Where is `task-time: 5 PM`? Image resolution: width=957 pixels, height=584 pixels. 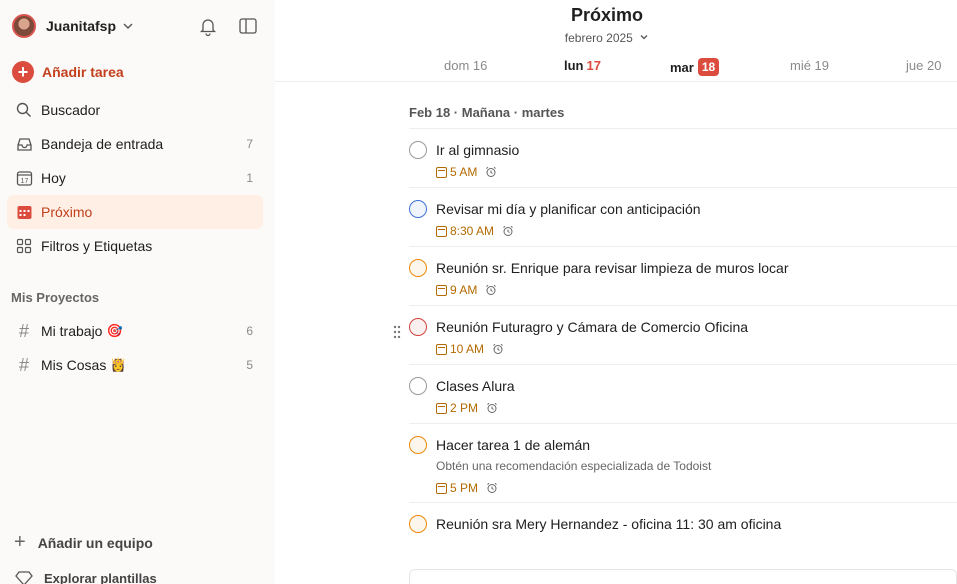 task-time: 5 PM is located at coordinates (464, 488).